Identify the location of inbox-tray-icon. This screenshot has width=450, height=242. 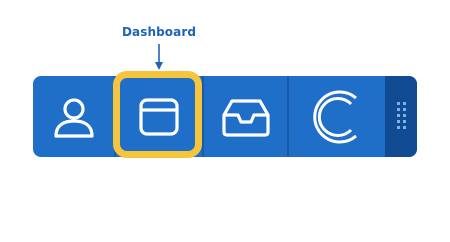
(245, 117).